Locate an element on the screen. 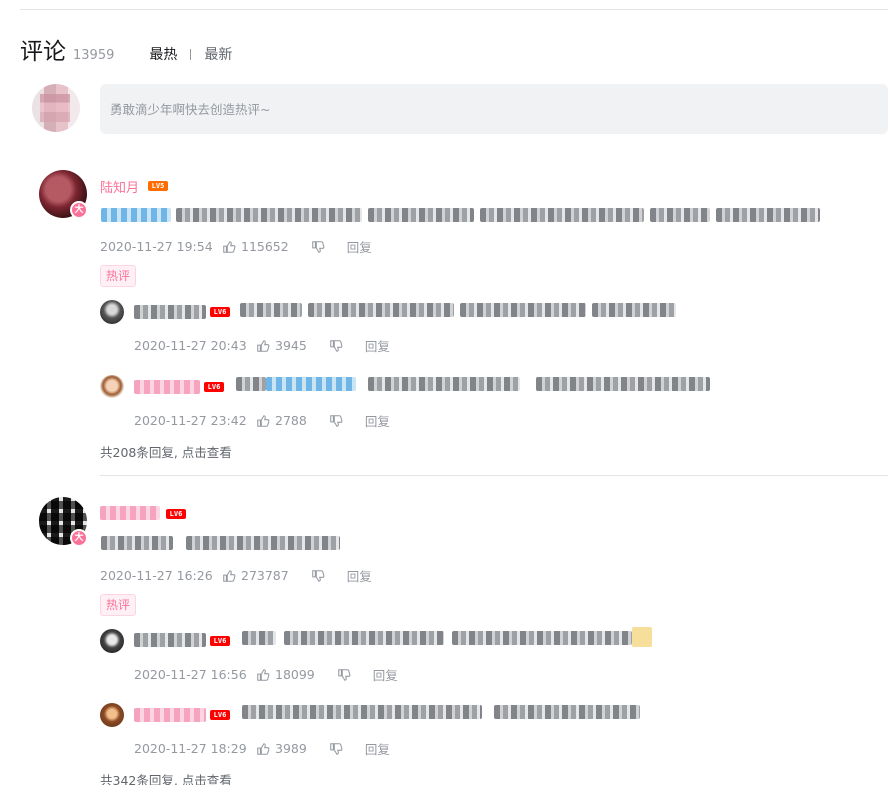 Image resolution: width=888 pixels, height=785 pixels. comment-input: 勇敢滴少年啊快去创造热评~ is located at coordinates (494, 109).